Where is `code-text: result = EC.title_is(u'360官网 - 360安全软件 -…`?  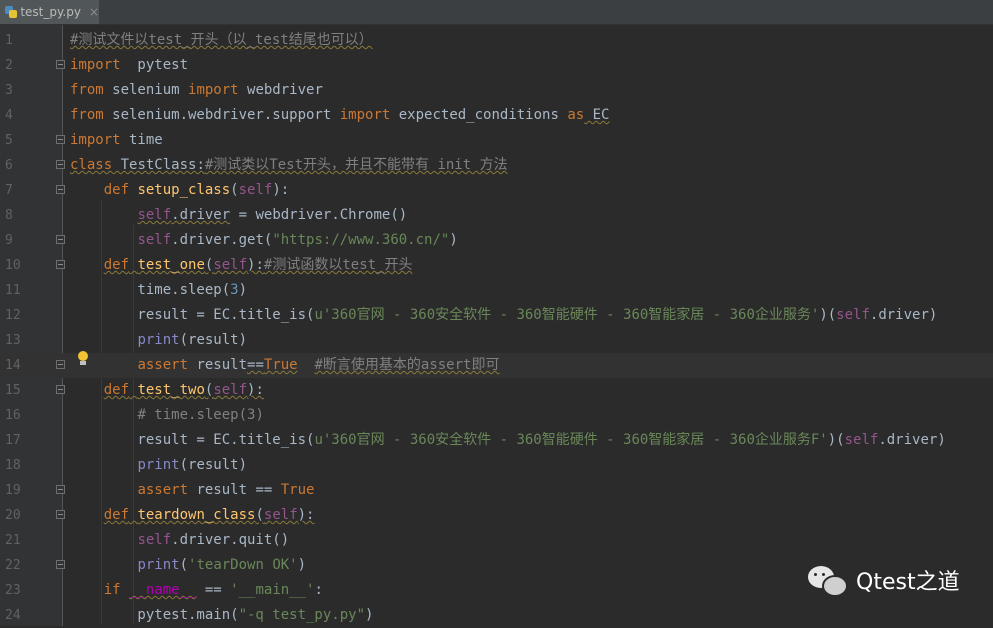 code-text: result = EC.title_is(u'360官网 - 360安全软件 -… is located at coordinates (503, 315).